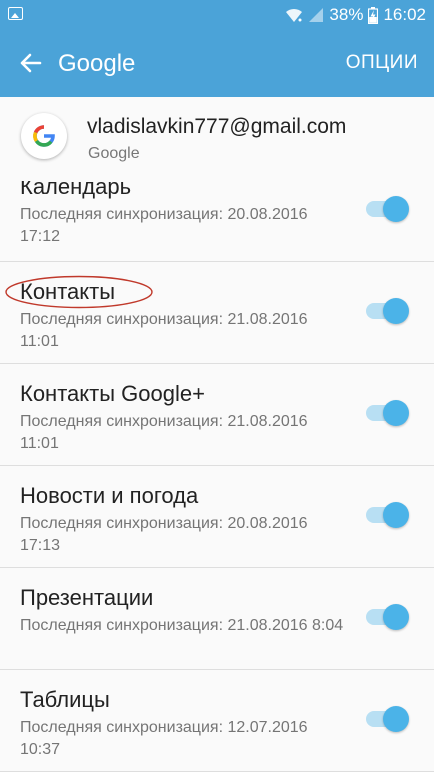  Describe the element at coordinates (217, 126) in the screenshot. I see `account-email: vladislavkin777@gmail.com` at that location.